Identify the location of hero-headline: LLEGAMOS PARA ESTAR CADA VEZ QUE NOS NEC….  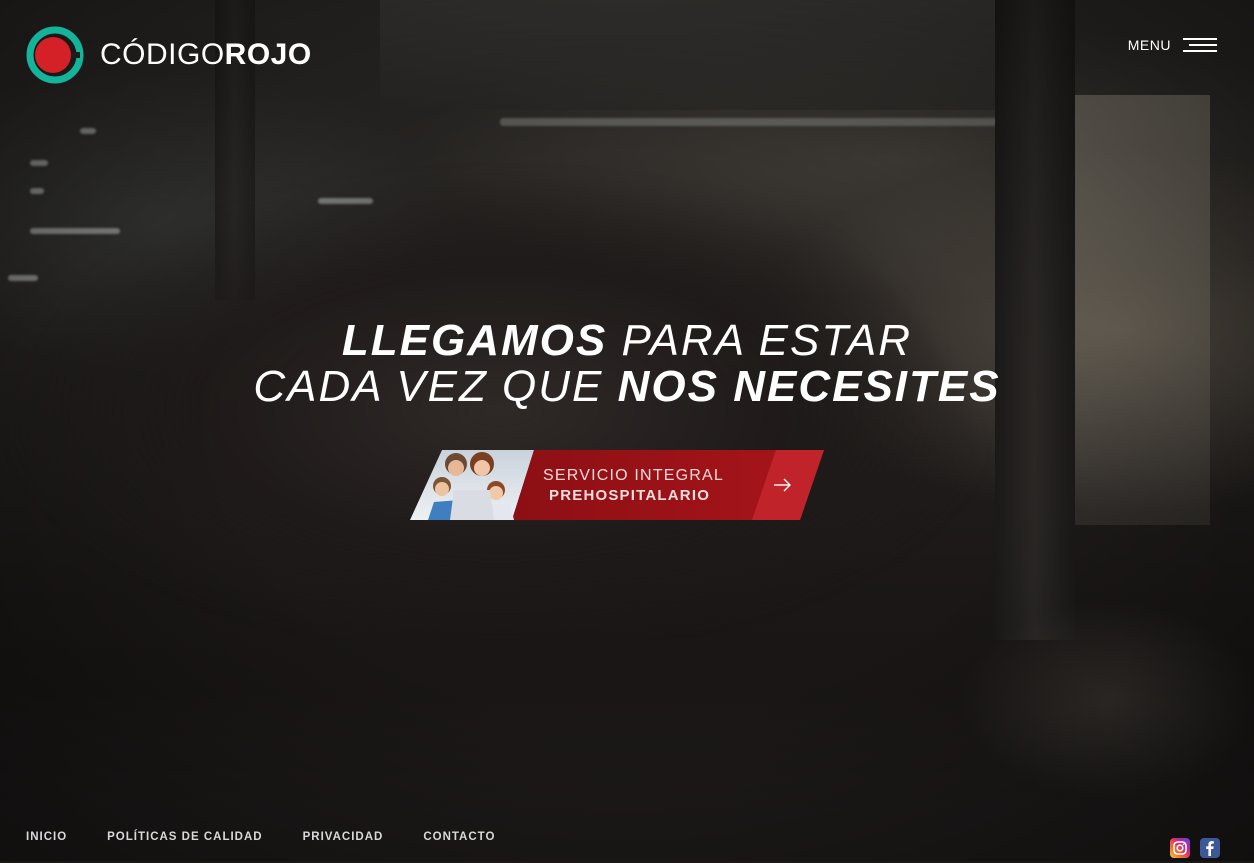
(627, 364).